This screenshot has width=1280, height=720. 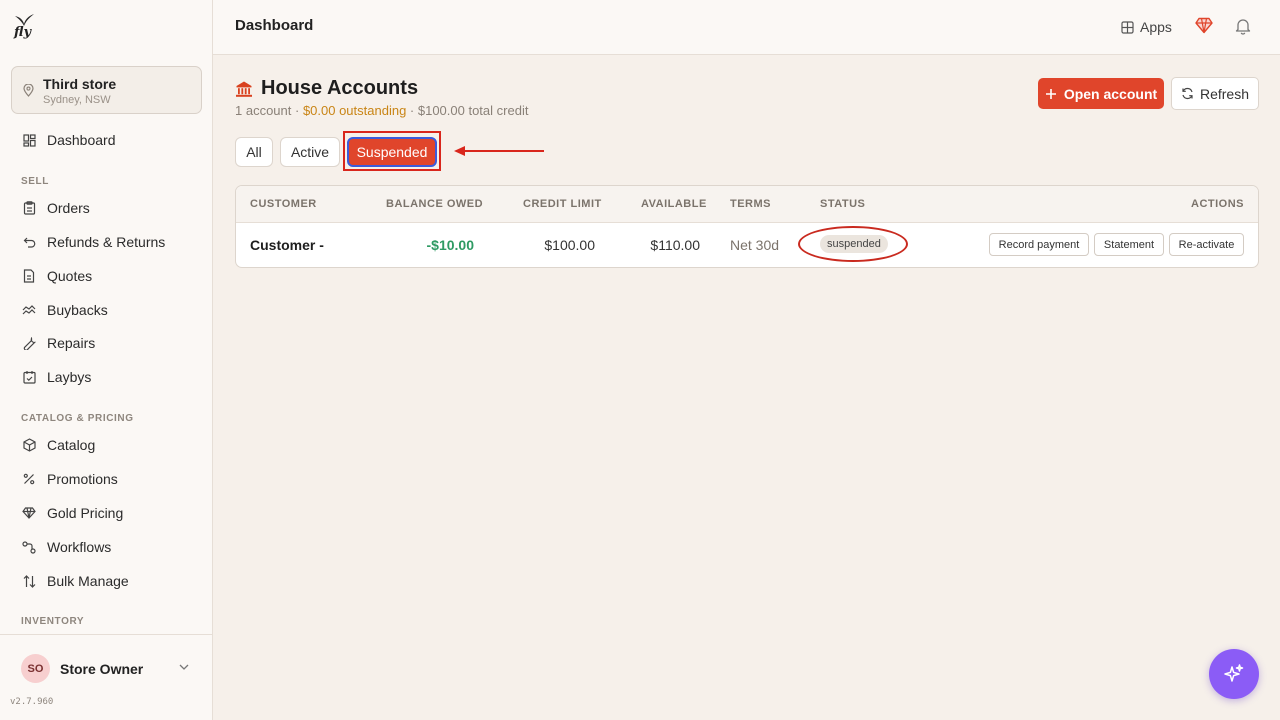 I want to click on sidebar-item-catalog: Catalog, so click(x=106, y=445).